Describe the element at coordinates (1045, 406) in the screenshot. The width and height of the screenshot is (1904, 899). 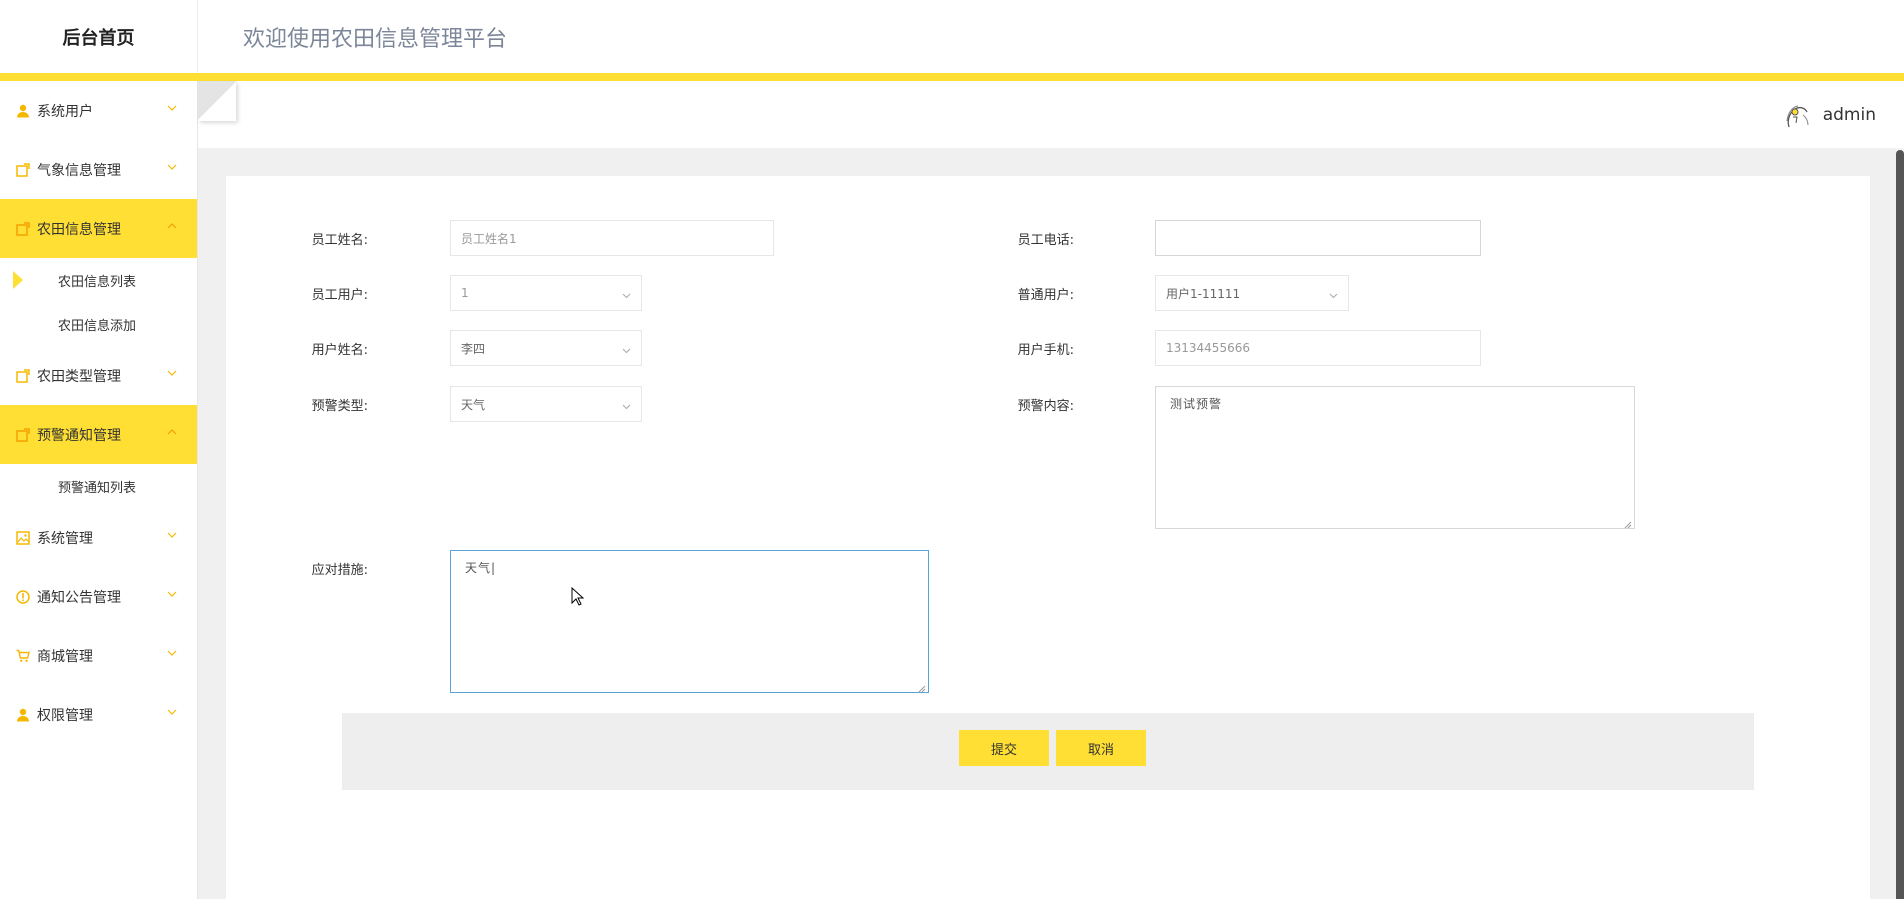
I see `warning-content-label: 预警内容:` at that location.